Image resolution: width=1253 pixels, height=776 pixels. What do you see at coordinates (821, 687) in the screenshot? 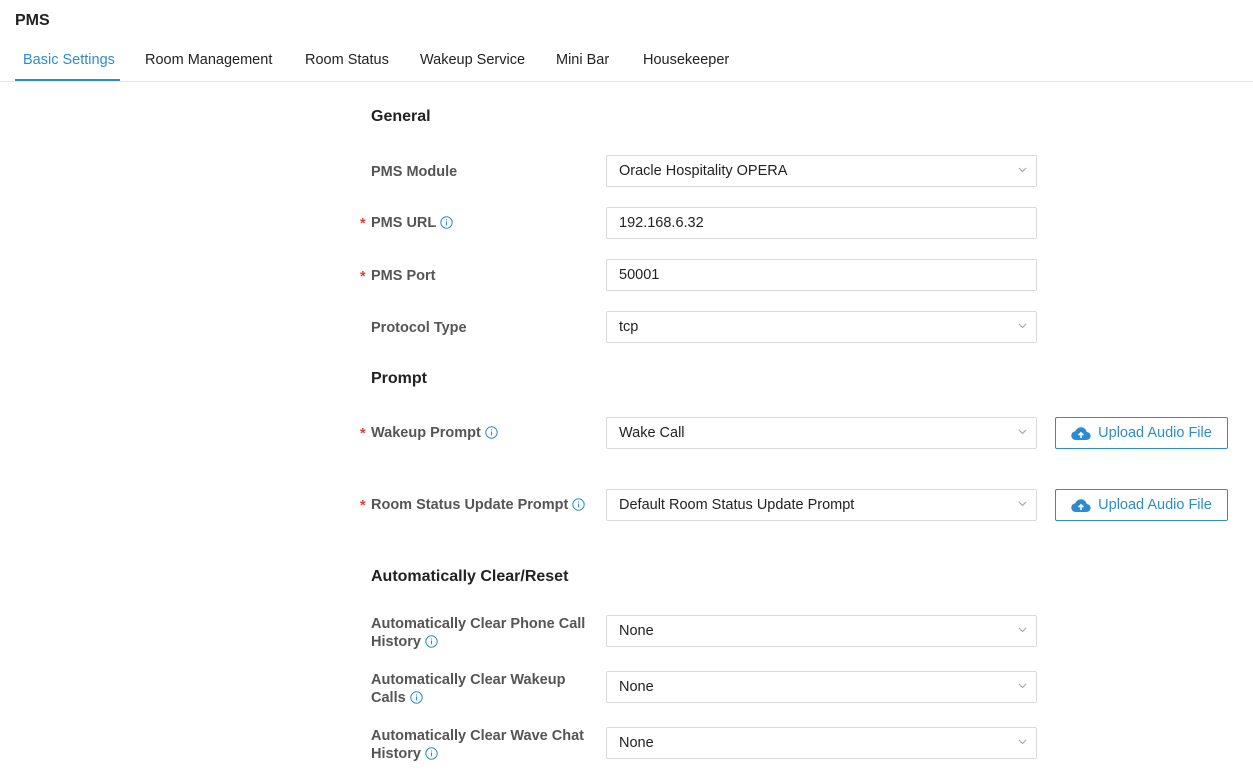
I see `clear-wakeup-calls-select: None` at bounding box center [821, 687].